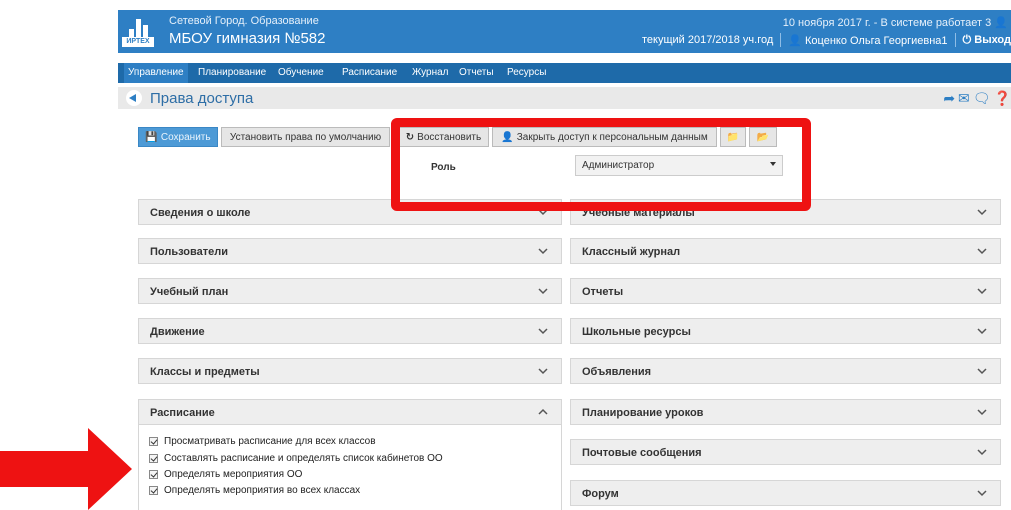  I want to click on panel-school-info: Сведения о школе, so click(350, 212).